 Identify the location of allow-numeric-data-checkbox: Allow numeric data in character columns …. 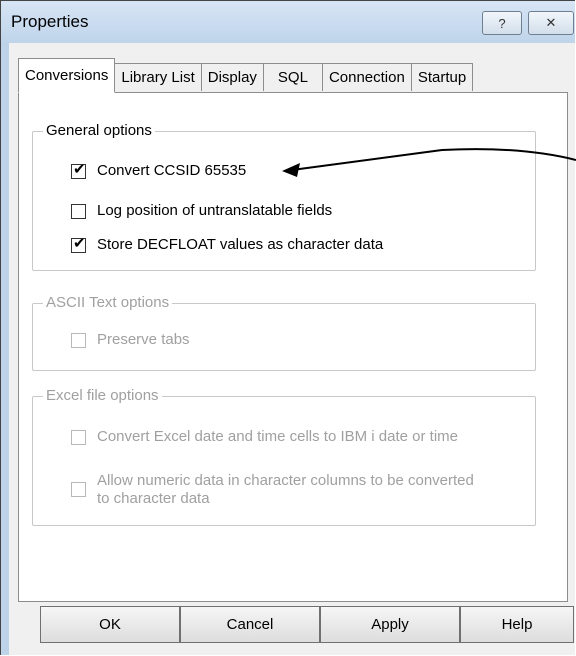
(276, 490).